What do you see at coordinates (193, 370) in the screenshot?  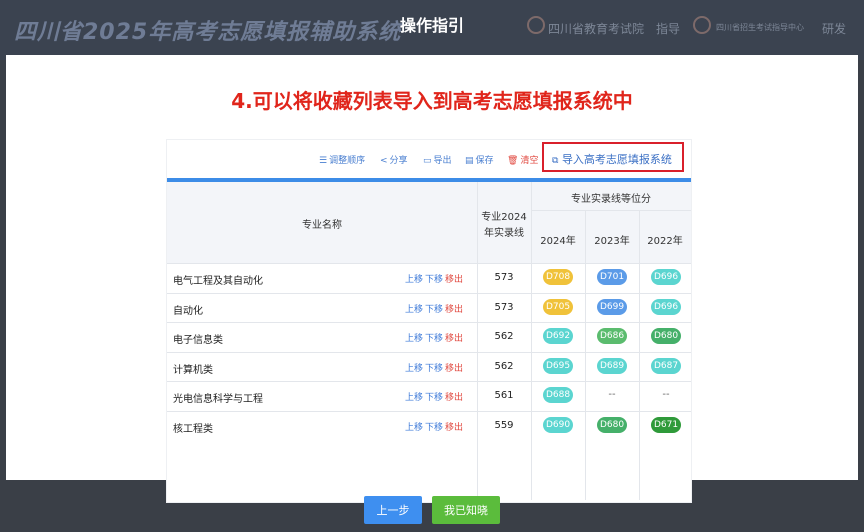 I see `major-name: 计算机类` at bounding box center [193, 370].